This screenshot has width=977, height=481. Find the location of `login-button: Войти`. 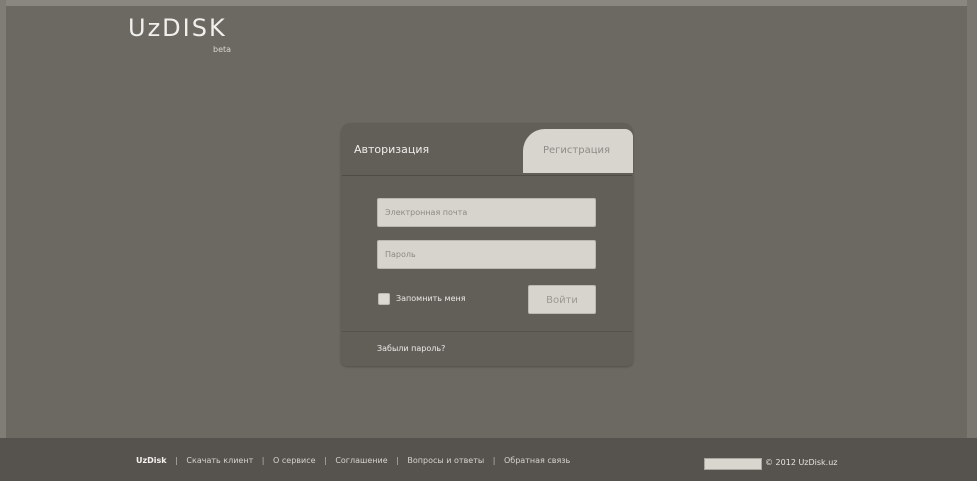

login-button: Войти is located at coordinates (562, 299).